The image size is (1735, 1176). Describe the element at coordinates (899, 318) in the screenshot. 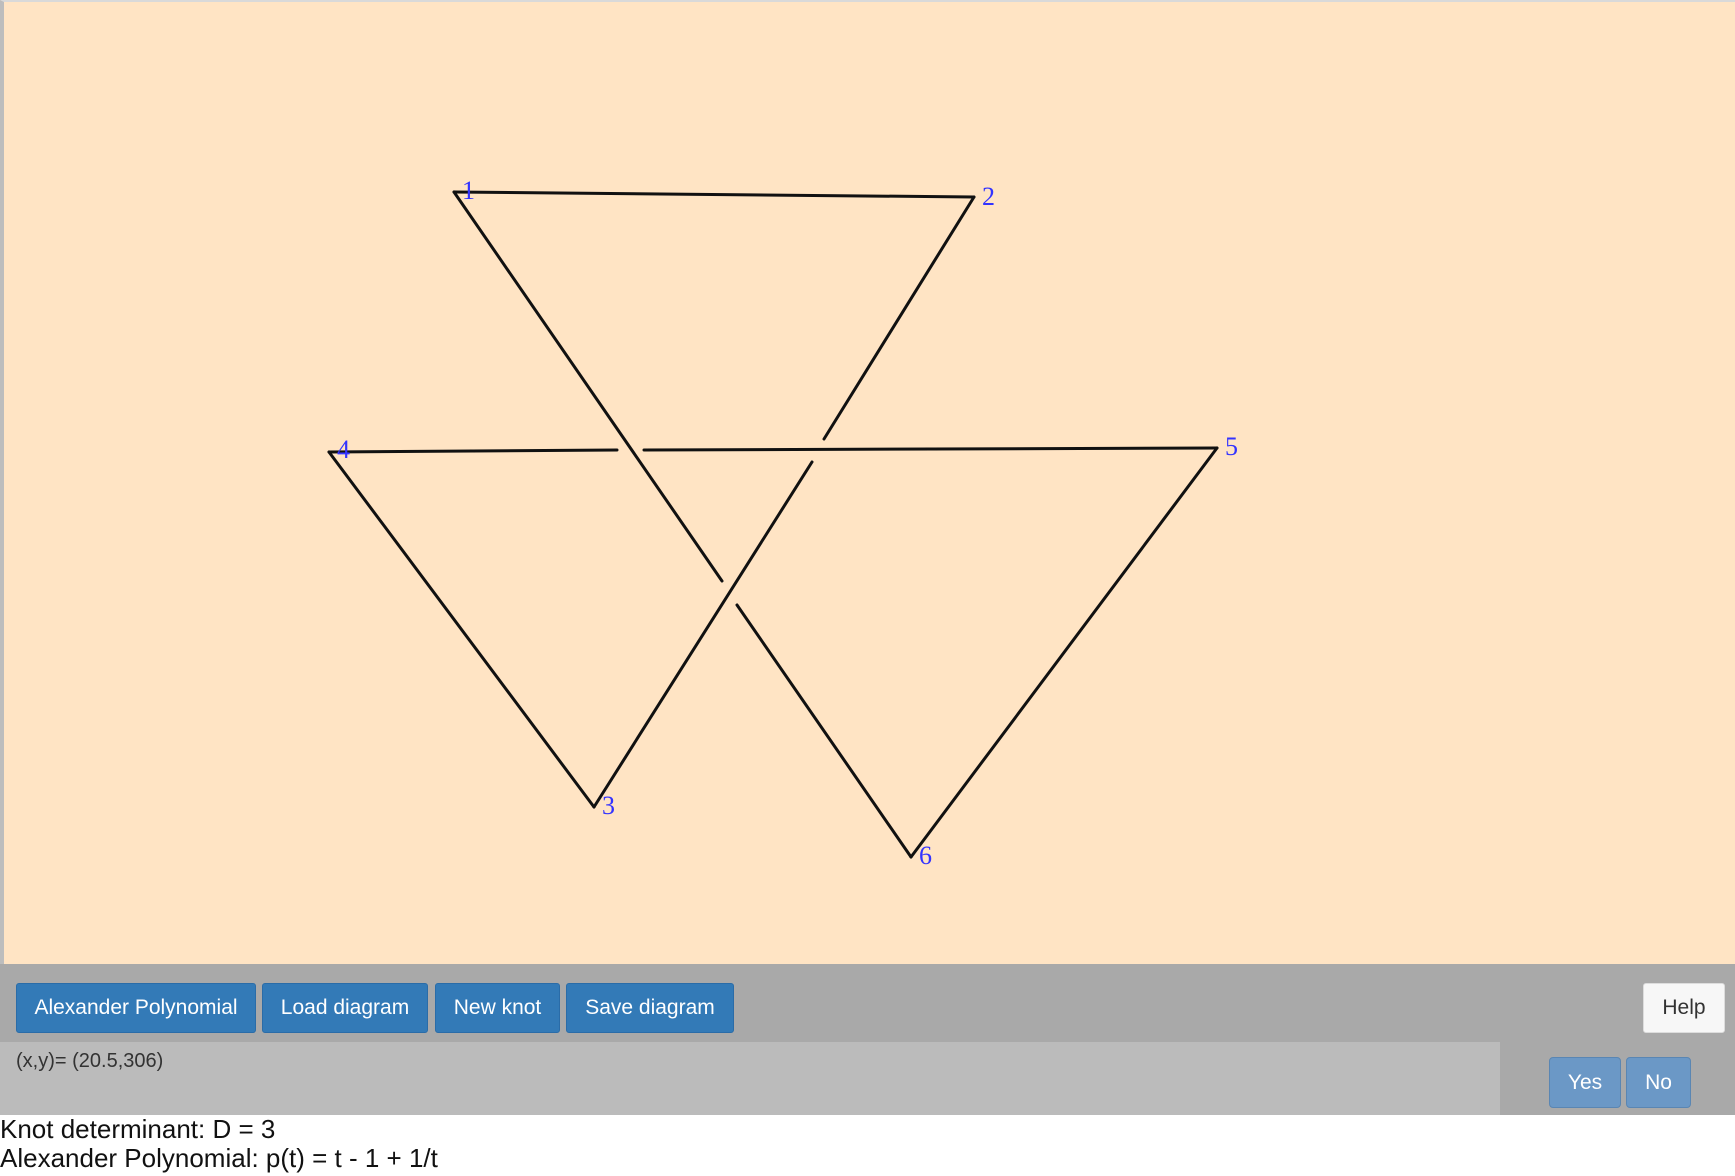

I see `edge-2-3-upper` at that location.